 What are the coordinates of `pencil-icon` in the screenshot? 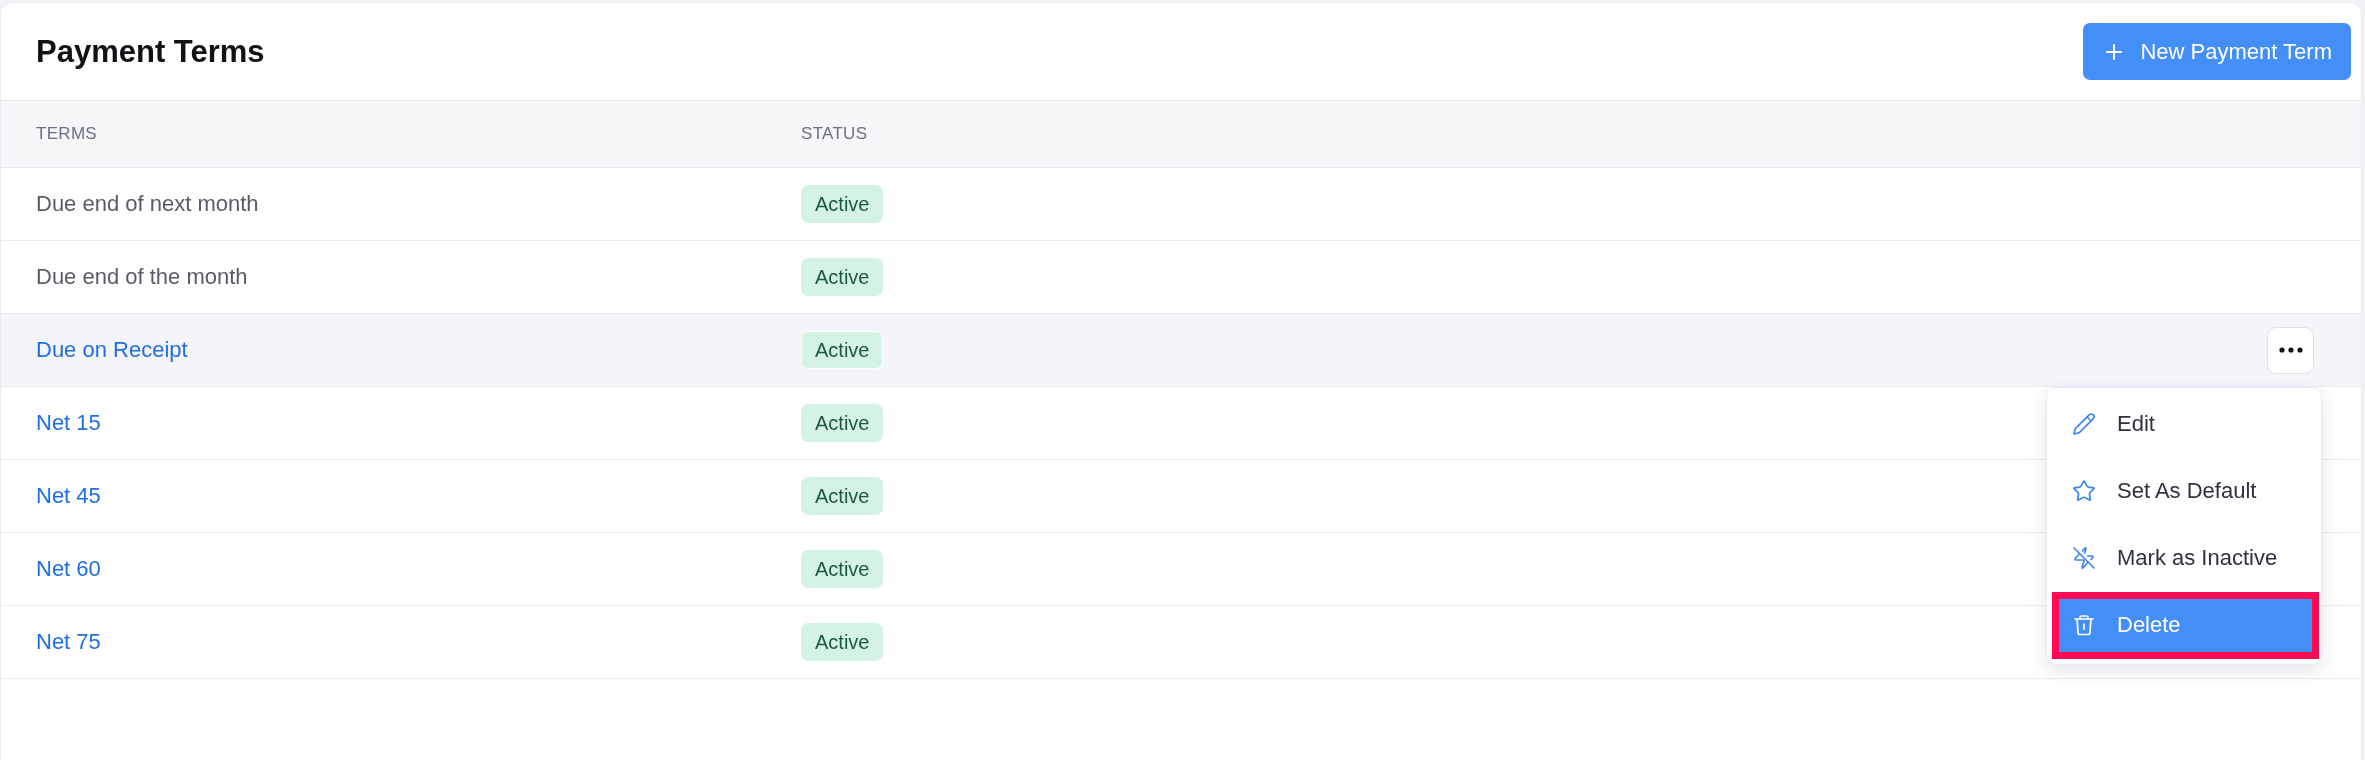 It's located at (2084, 424).